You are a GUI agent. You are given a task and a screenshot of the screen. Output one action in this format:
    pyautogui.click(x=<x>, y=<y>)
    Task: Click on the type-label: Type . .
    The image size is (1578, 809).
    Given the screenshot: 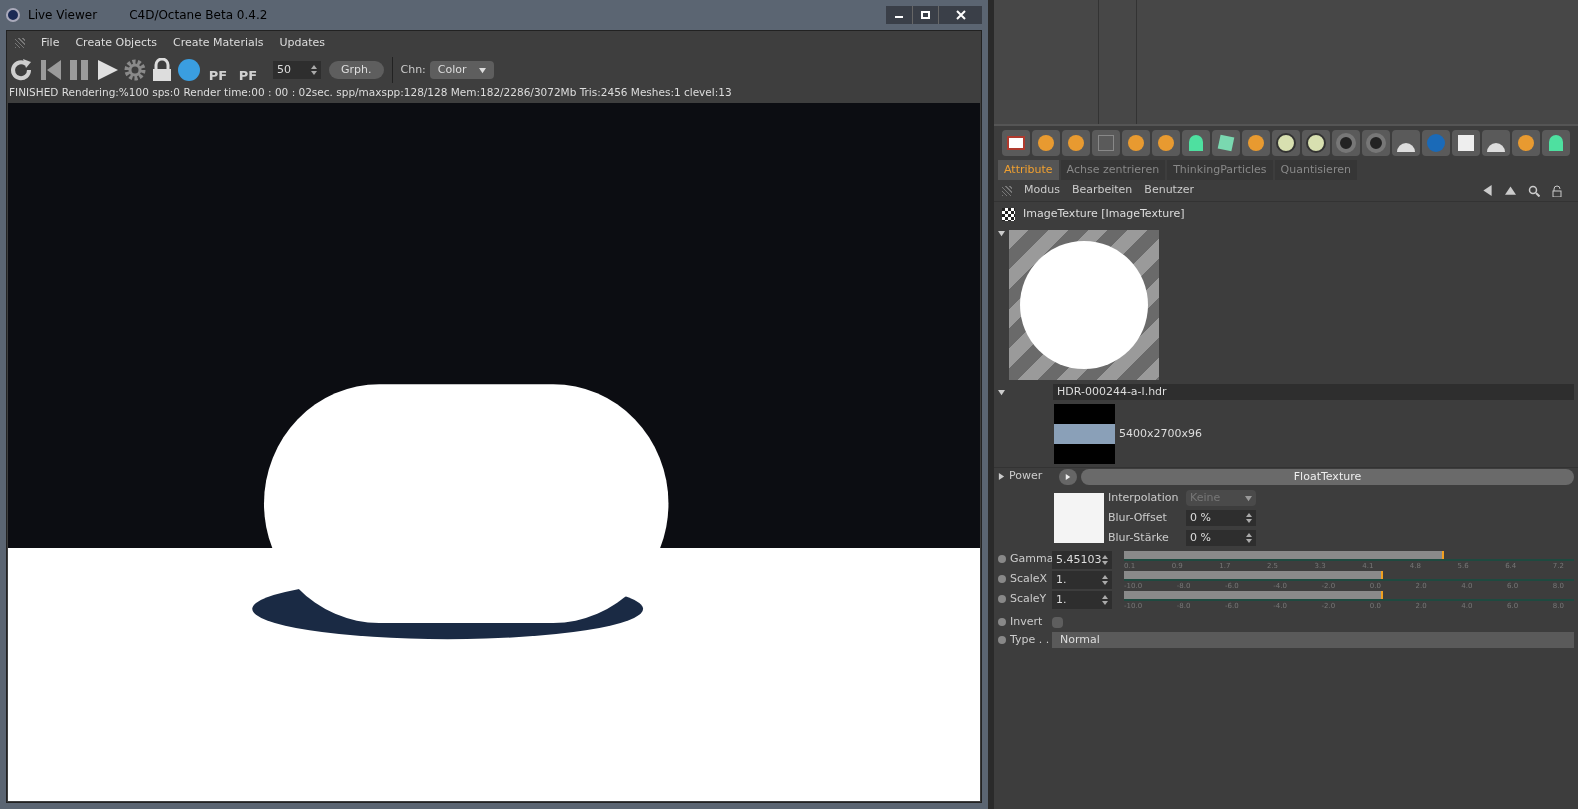 What is the action you would take?
    pyautogui.click(x=1030, y=639)
    